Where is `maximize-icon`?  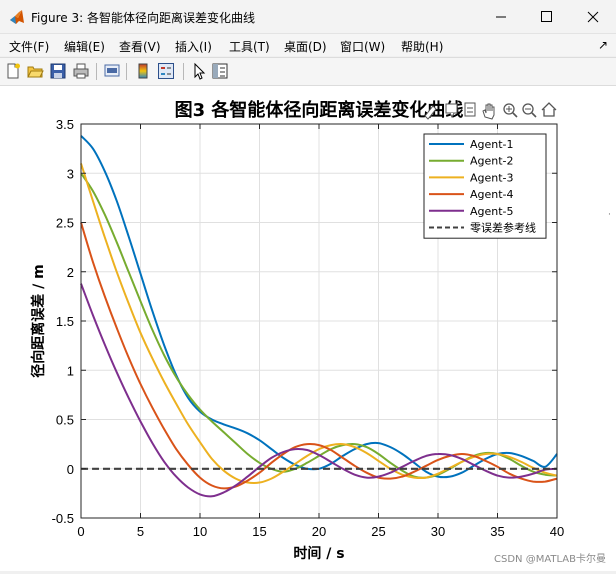
maximize-icon is located at coordinates (546, 16).